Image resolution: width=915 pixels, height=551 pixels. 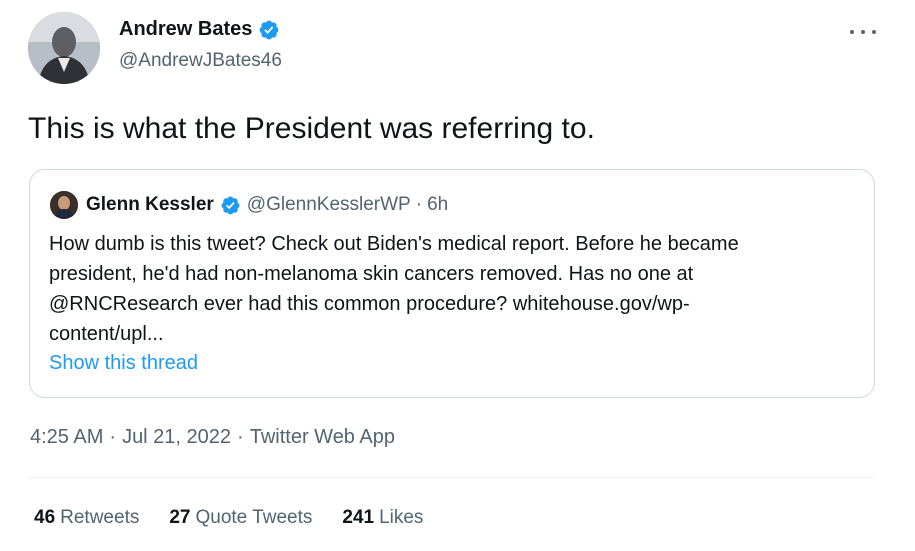 What do you see at coordinates (329, 205) in the screenshot?
I see `quoted-author-handle: @GlennKesslerWP` at bounding box center [329, 205].